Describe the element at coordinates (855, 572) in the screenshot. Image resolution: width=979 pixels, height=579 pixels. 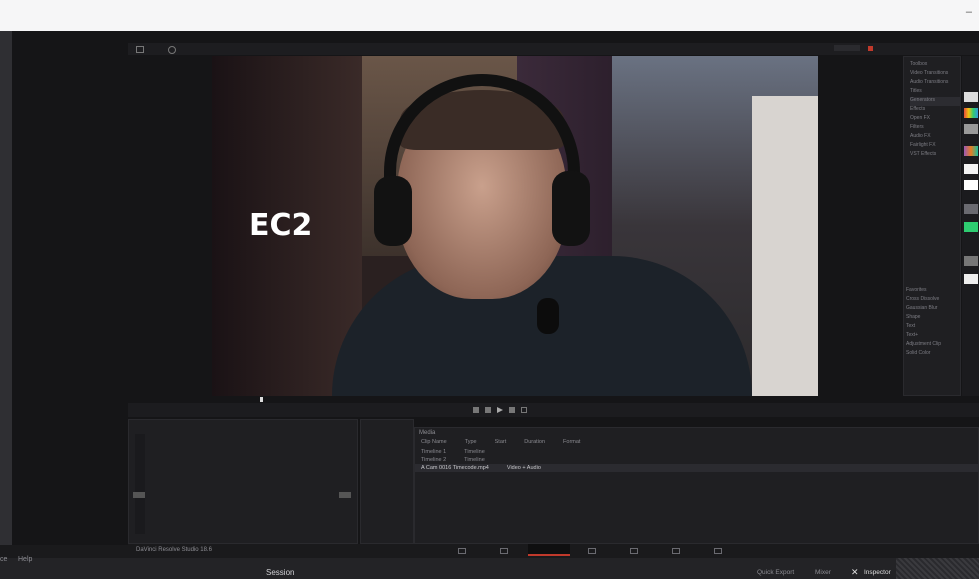
I see `close-icon: ✕` at that location.